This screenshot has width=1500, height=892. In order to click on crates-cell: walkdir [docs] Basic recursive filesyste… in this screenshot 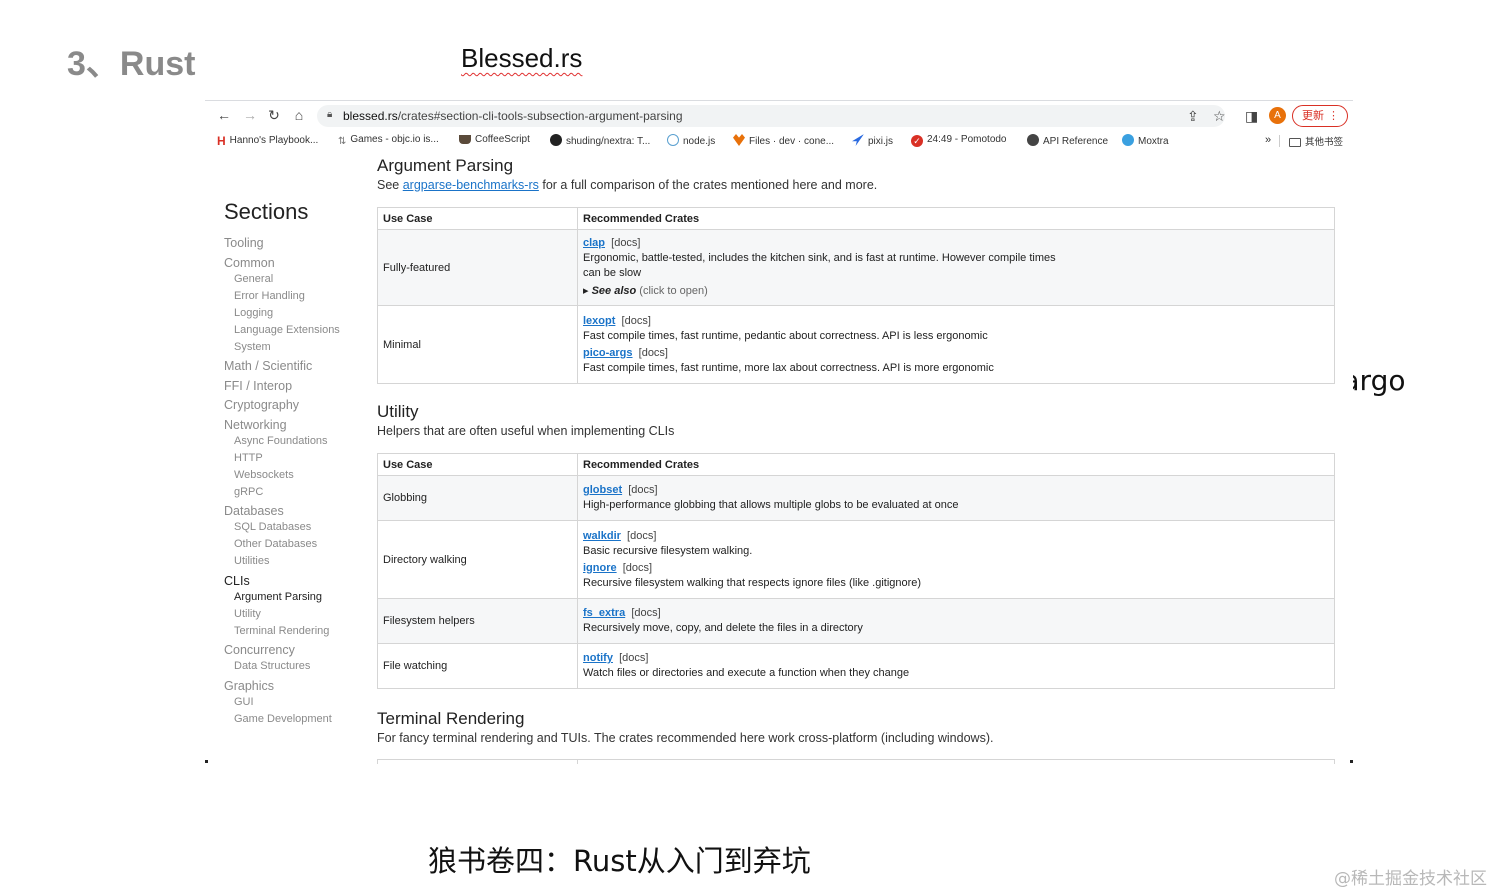, I will do `click(956, 559)`.